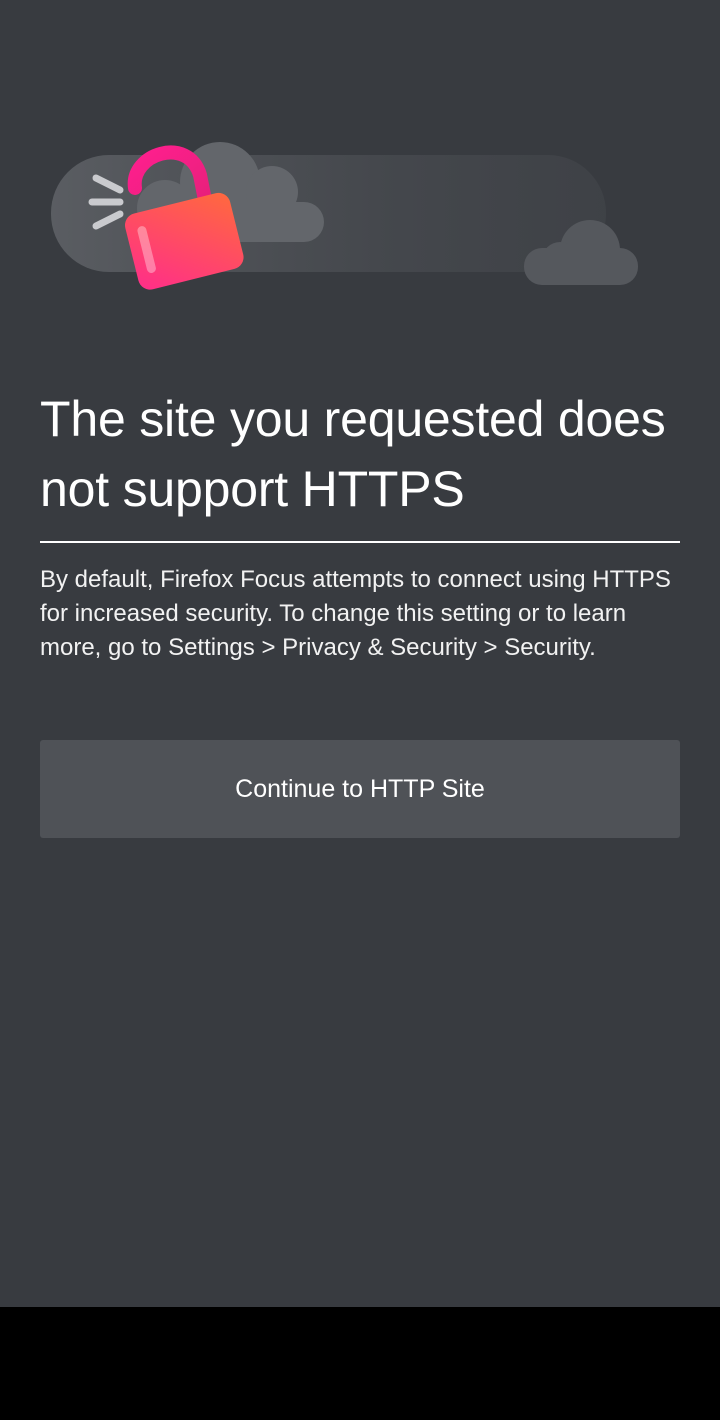  I want to click on navigation-bar-area, so click(360, 1363).